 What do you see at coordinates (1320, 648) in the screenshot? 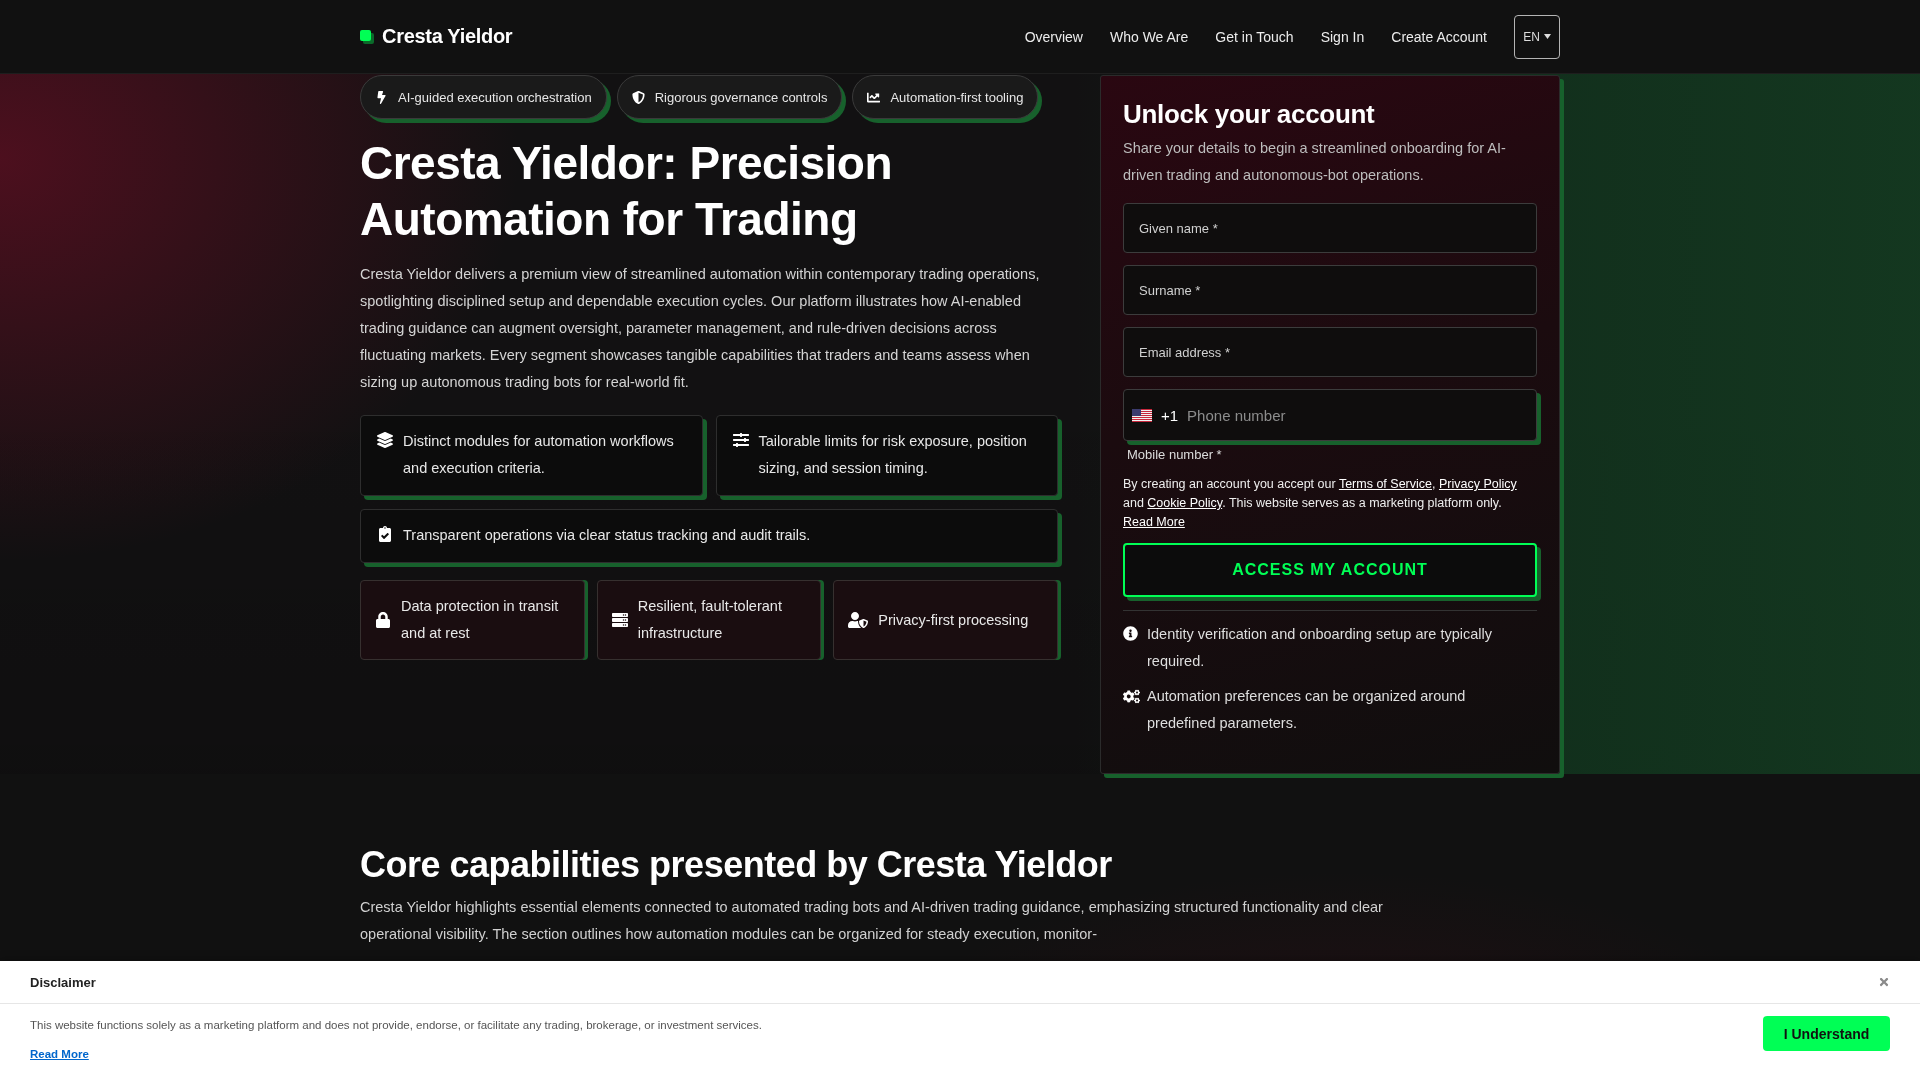
I see `note-text: Identity verification and onboarding setup are typically required.` at bounding box center [1320, 648].